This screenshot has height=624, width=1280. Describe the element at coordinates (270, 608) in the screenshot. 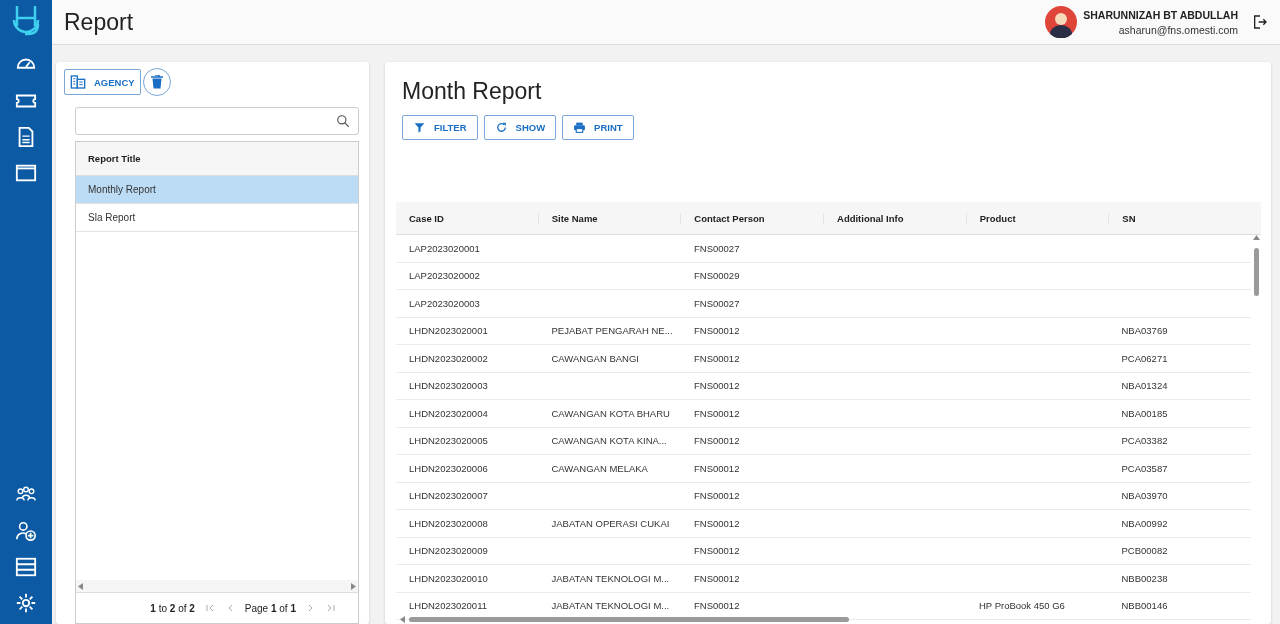

I see `page-indicator: Page 1 of 1` at that location.